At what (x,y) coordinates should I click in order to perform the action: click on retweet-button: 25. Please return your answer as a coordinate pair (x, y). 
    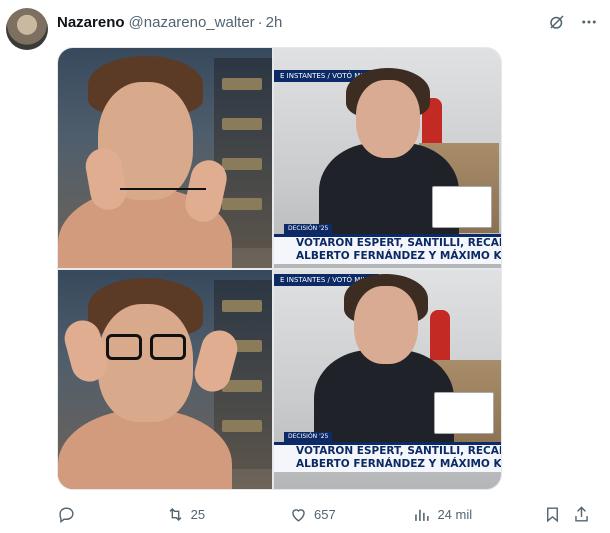
    Looking at the image, I should click on (227, 514).